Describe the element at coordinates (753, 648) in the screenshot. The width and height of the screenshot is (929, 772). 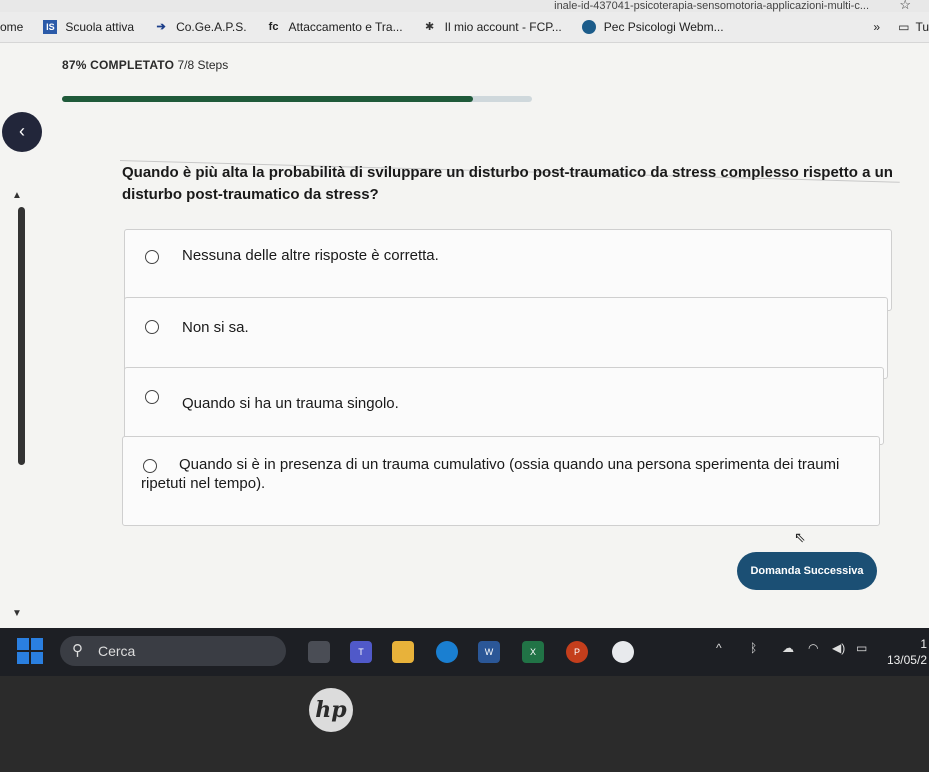
I see `bluetooth-icon: ᛒ` at that location.